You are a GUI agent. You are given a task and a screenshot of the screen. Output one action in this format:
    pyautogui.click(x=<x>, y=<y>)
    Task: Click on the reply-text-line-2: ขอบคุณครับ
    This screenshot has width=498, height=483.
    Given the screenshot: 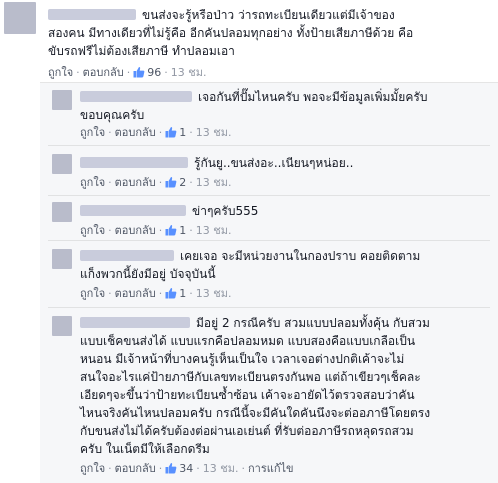 What is the action you would take?
    pyautogui.click(x=112, y=115)
    